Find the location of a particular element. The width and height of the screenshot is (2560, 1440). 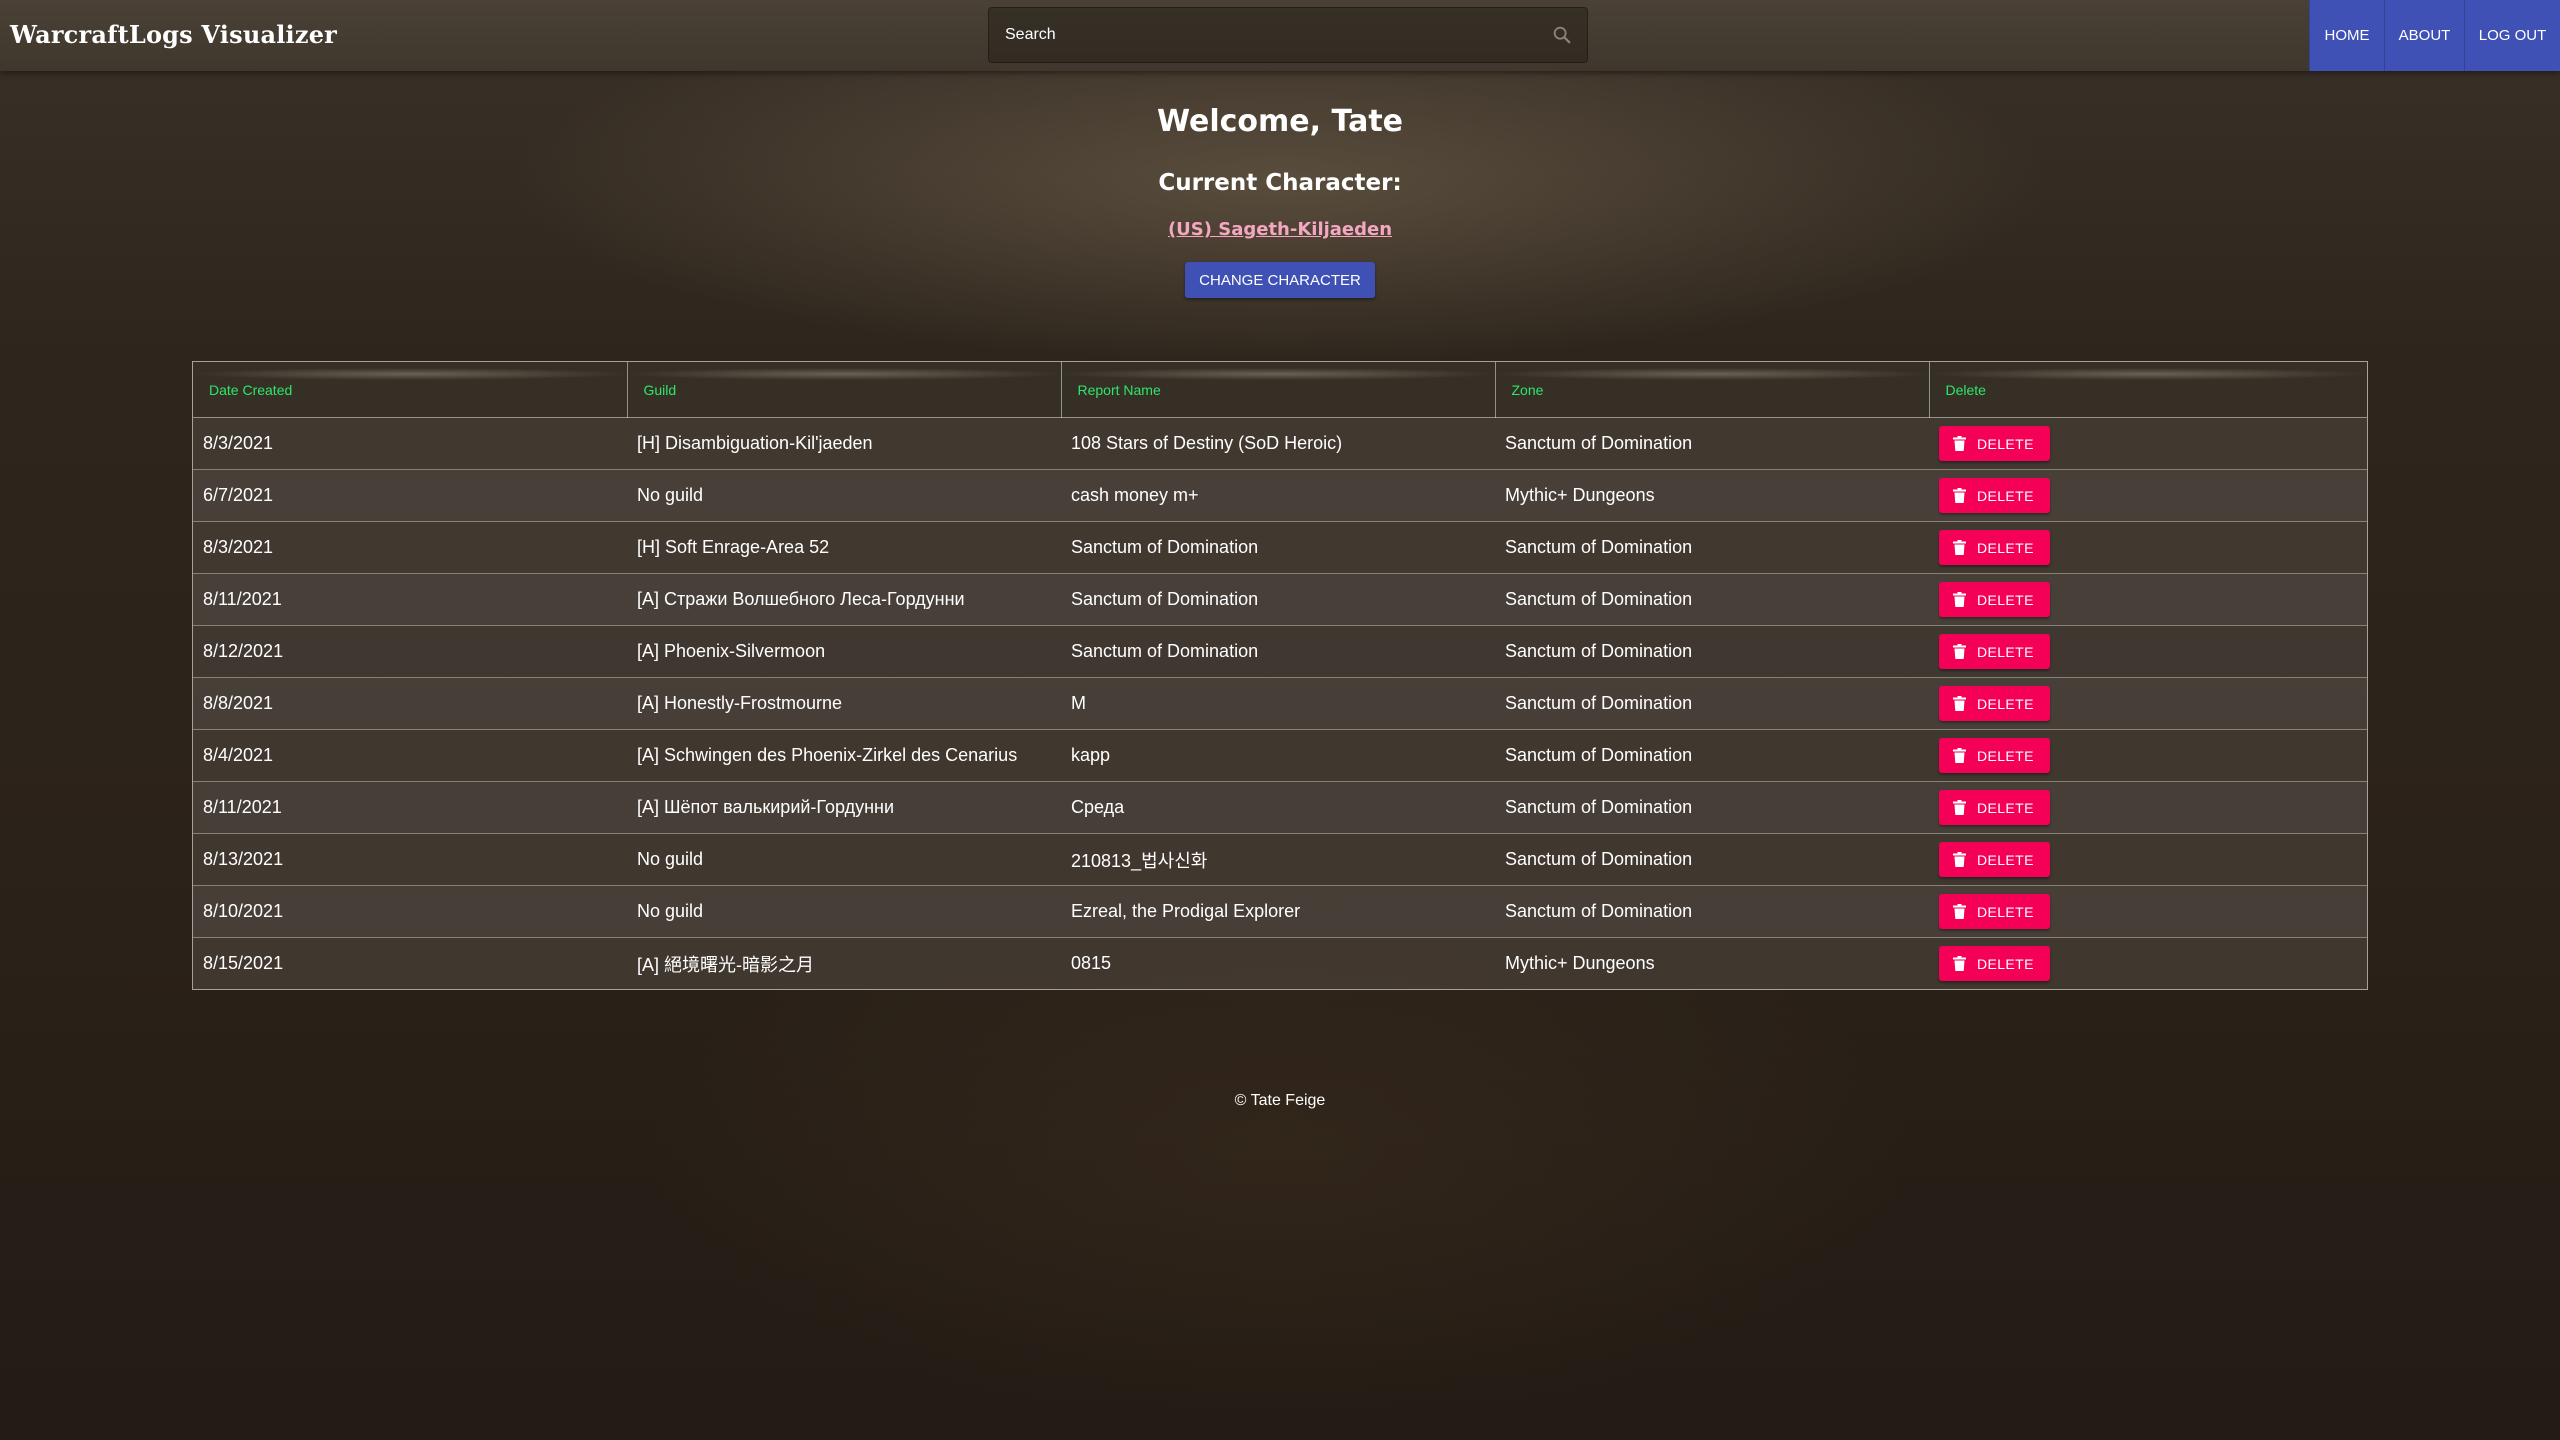

cell-guild: [A] Phoenix-Silvermoon is located at coordinates (844, 651).